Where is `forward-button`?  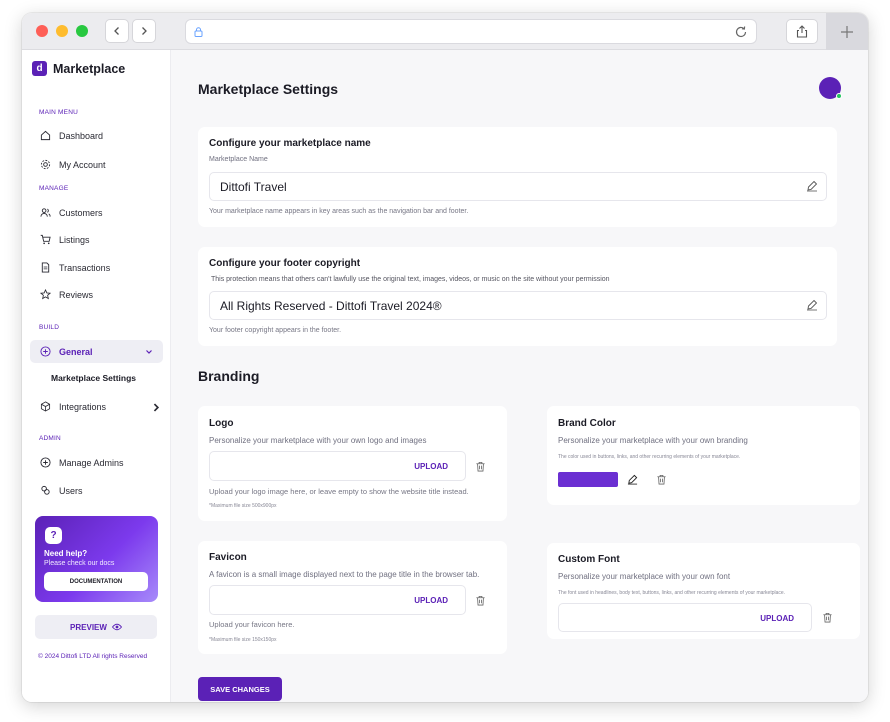 forward-button is located at coordinates (144, 31).